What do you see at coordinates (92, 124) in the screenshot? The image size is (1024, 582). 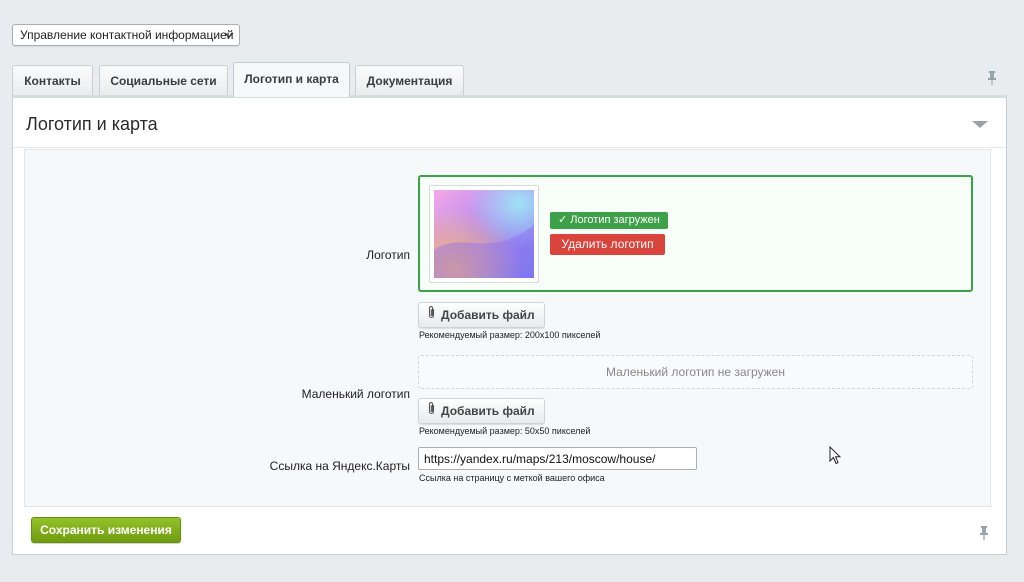 I see `panel-title: Логотип и карта` at bounding box center [92, 124].